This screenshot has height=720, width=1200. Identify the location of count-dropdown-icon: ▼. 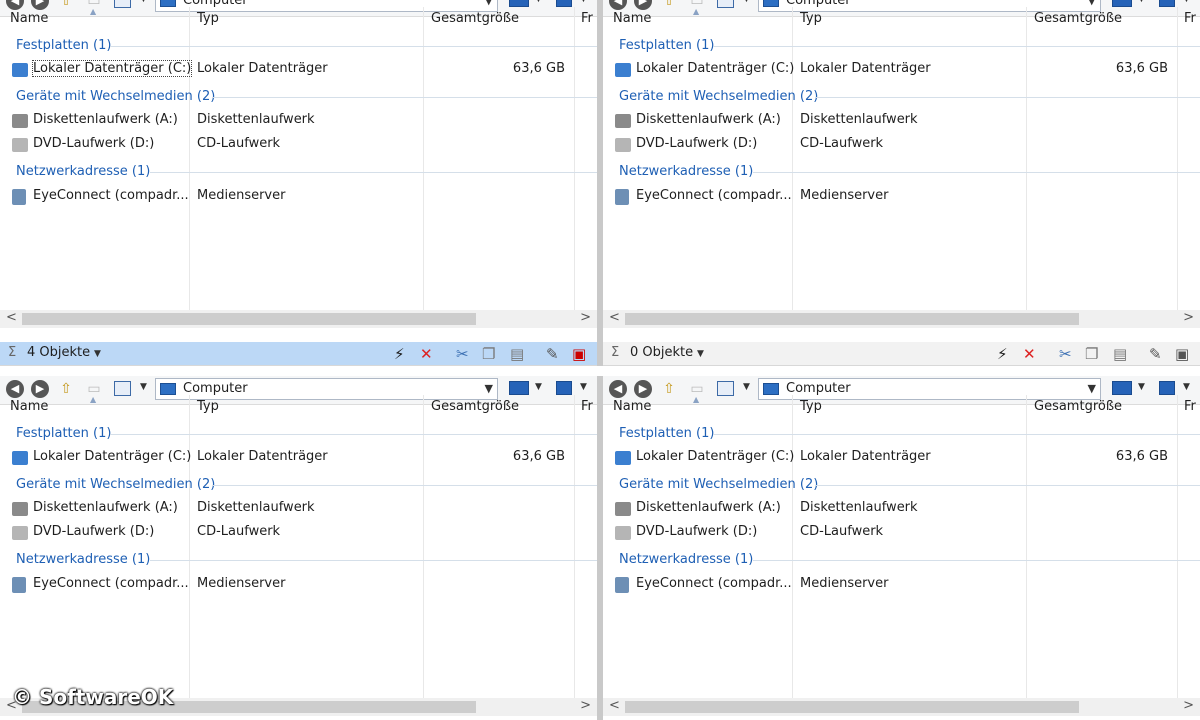
(97, 354).